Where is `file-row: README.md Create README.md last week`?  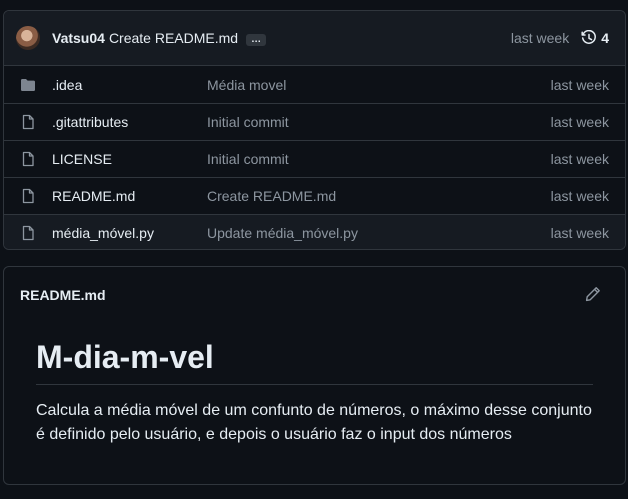 file-row: README.md Create README.md last week is located at coordinates (314, 195).